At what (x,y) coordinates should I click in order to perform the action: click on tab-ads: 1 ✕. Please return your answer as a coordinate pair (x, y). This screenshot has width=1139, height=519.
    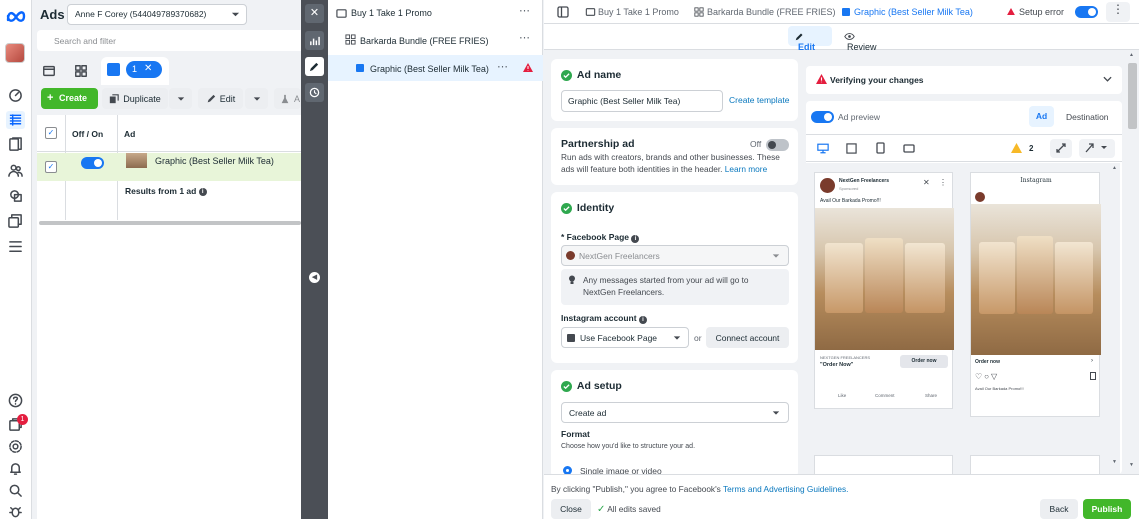
    Looking at the image, I should click on (135, 71).